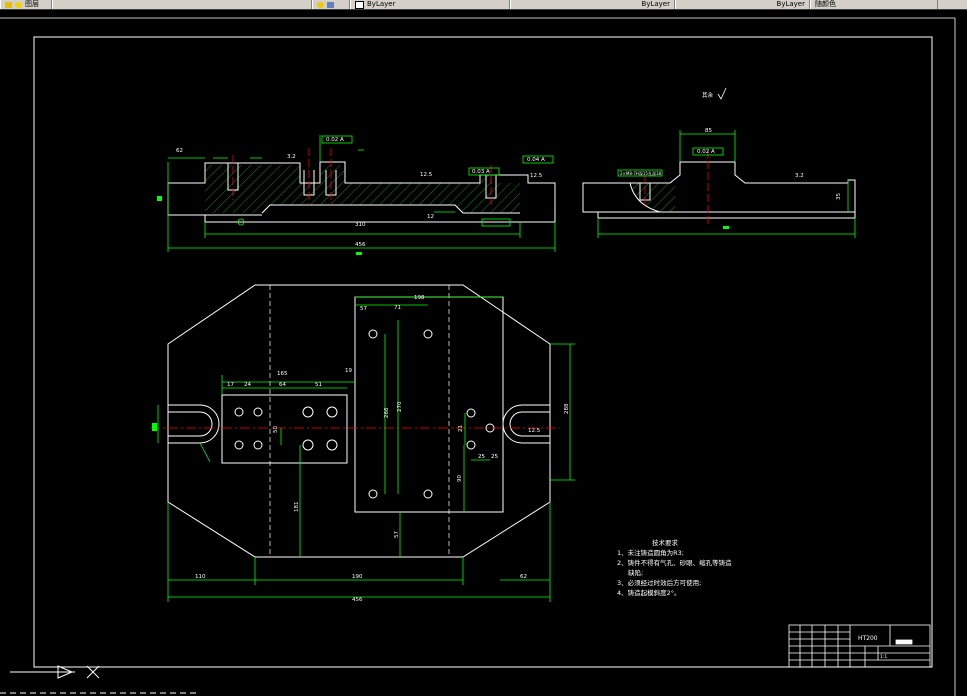 This screenshot has width=967, height=696. Describe the element at coordinates (400, 406) in the screenshot. I see `svg-text: 270` at that location.